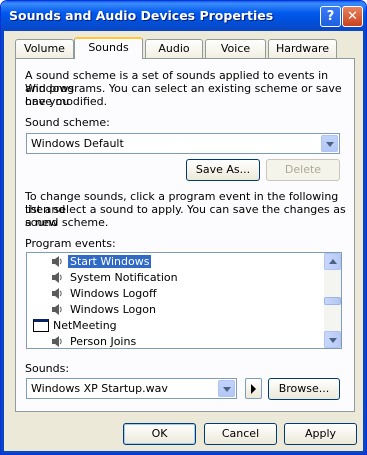 The height and width of the screenshot is (455, 367). Describe the element at coordinates (235, 48) in the screenshot. I see `tab-voice: Voice` at that location.